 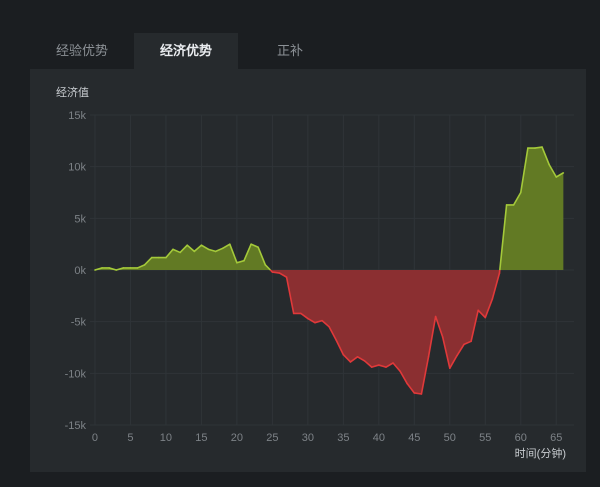 I want to click on x-axis-title: 时间(分钟), so click(x=540, y=453).